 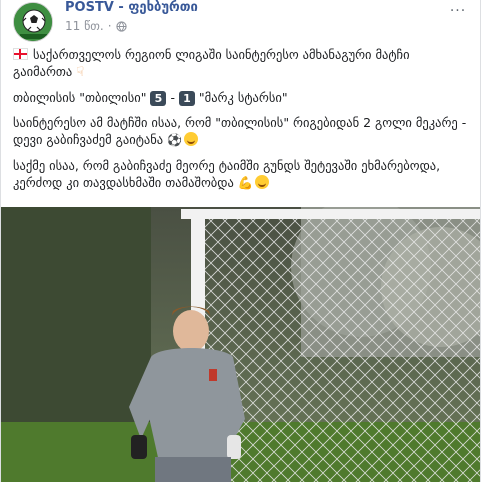 What do you see at coordinates (80, 97) in the screenshot?
I see `home-team: თბილისის "თბილისი"` at bounding box center [80, 97].